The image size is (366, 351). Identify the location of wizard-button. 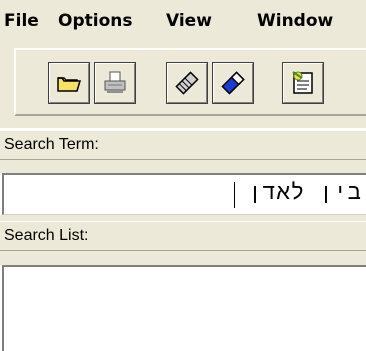
(303, 83).